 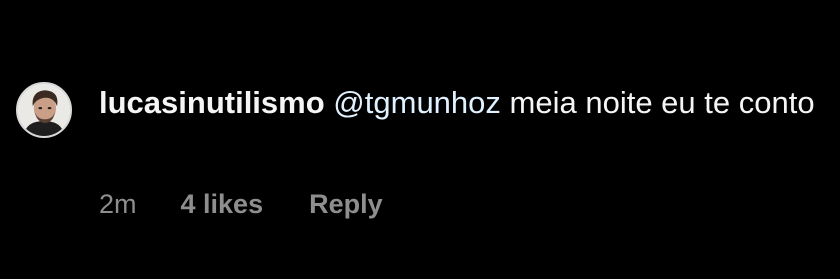 What do you see at coordinates (662, 102) in the screenshot?
I see `comment-message: meia noite eu te conto` at bounding box center [662, 102].